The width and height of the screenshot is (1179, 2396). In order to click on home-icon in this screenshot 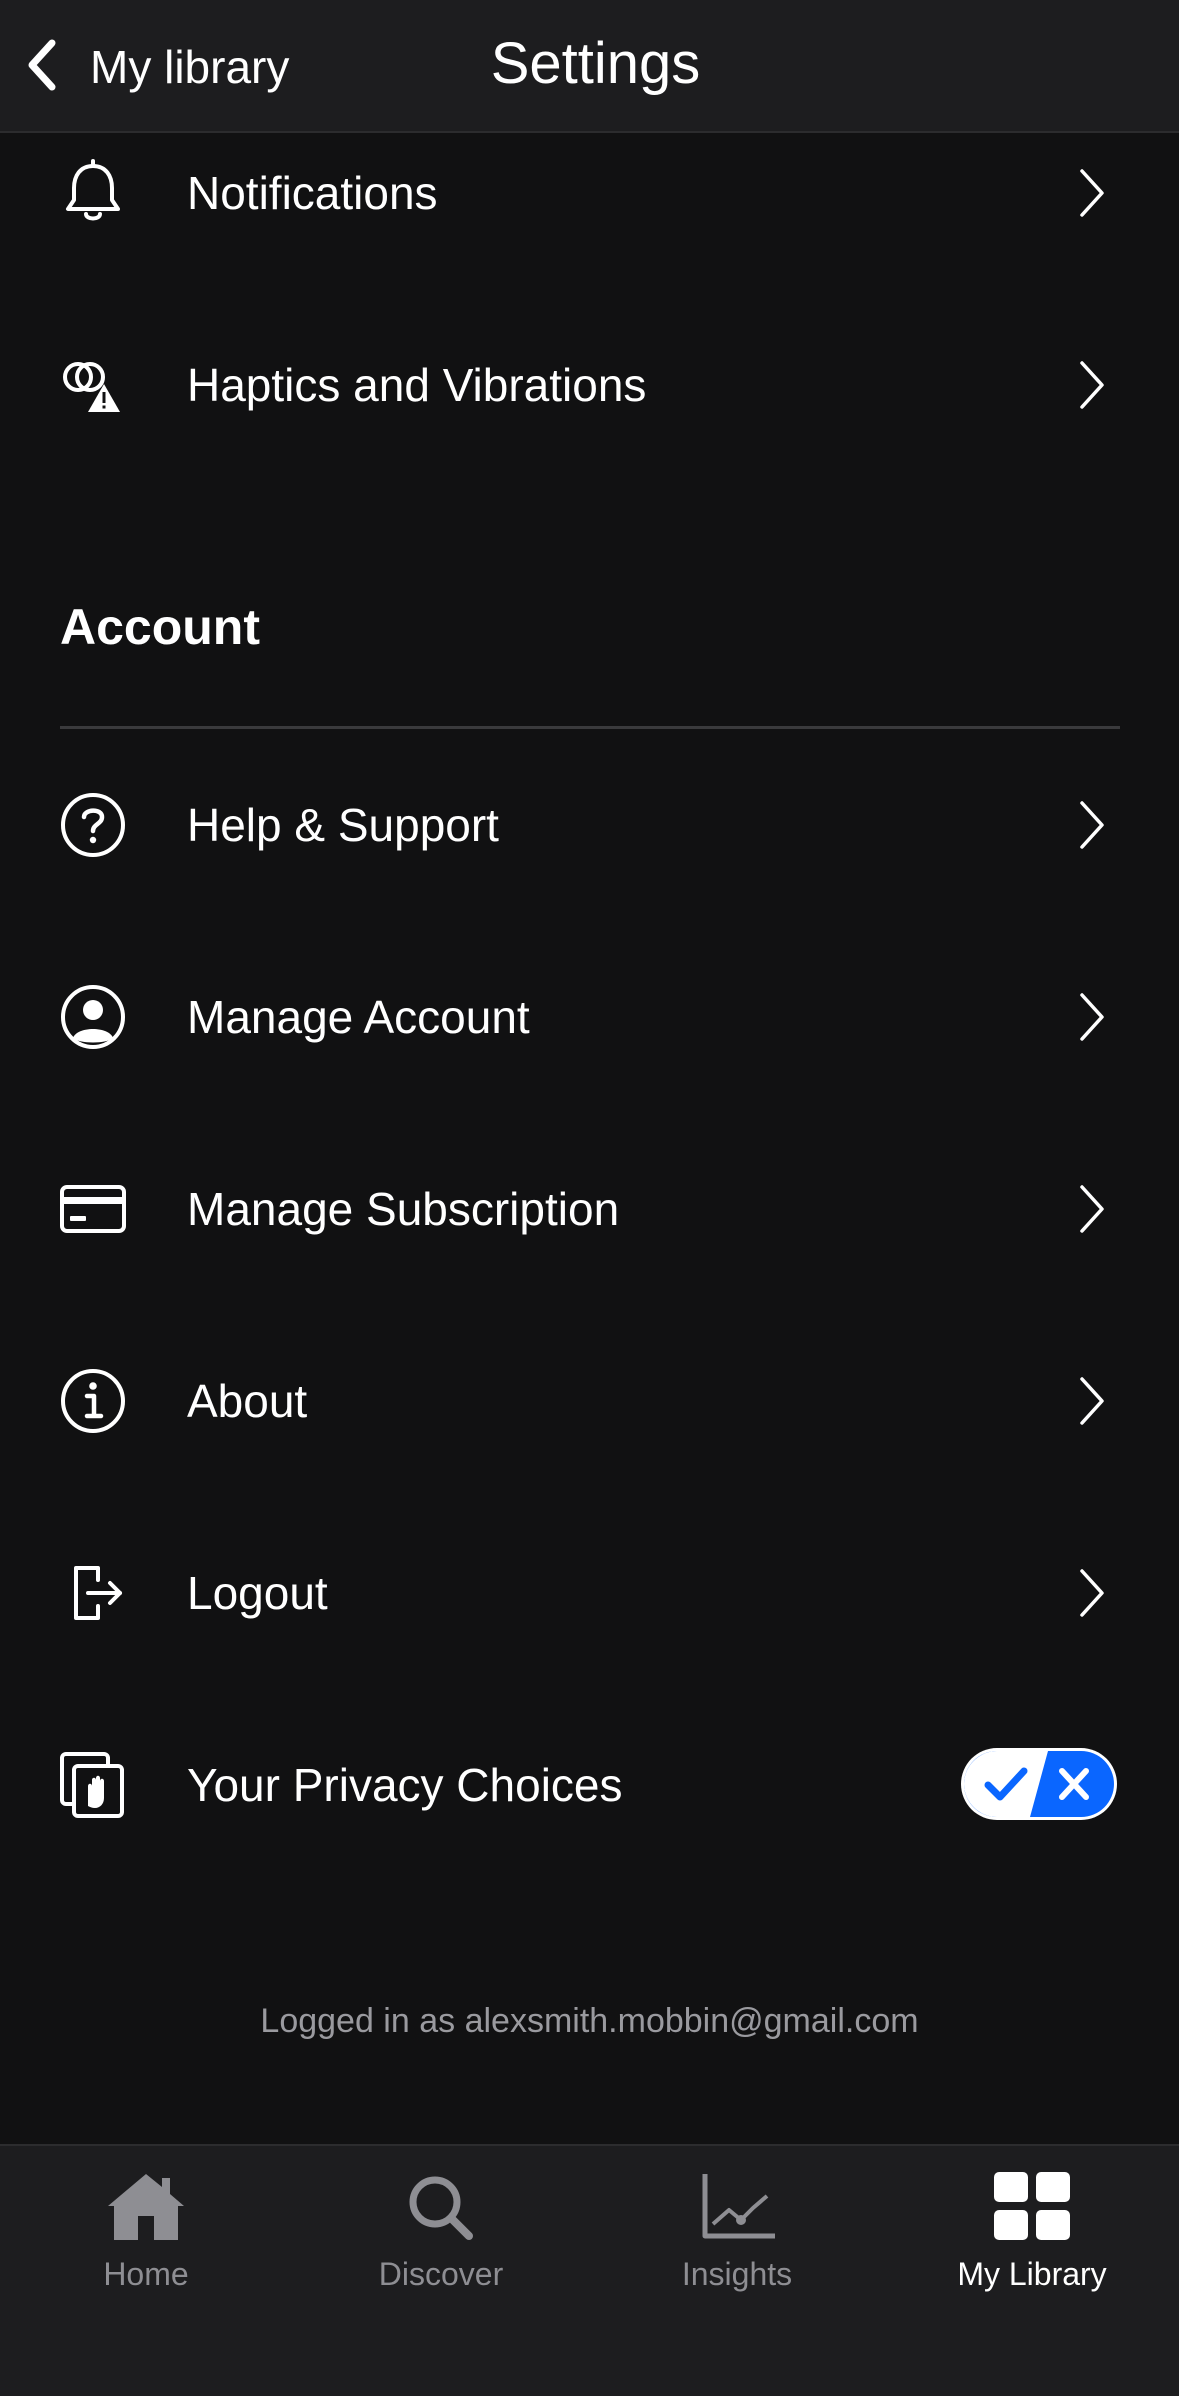, I will do `click(146, 2207)`.